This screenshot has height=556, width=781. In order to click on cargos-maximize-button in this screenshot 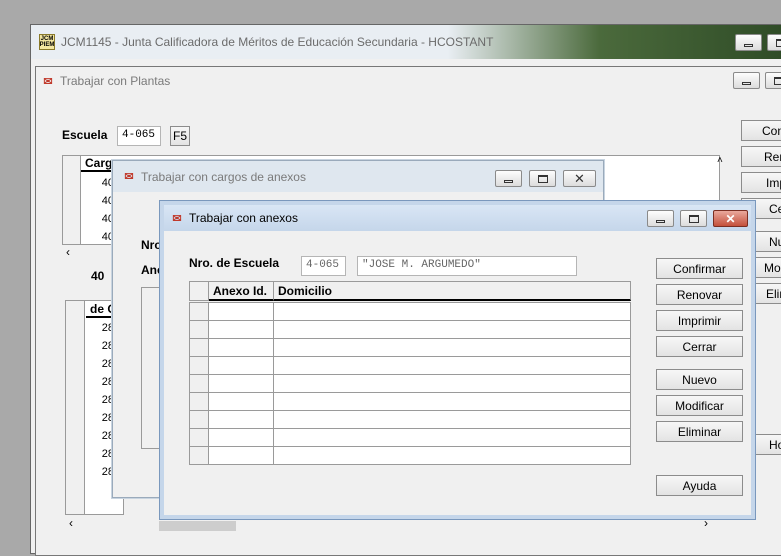, I will do `click(542, 178)`.